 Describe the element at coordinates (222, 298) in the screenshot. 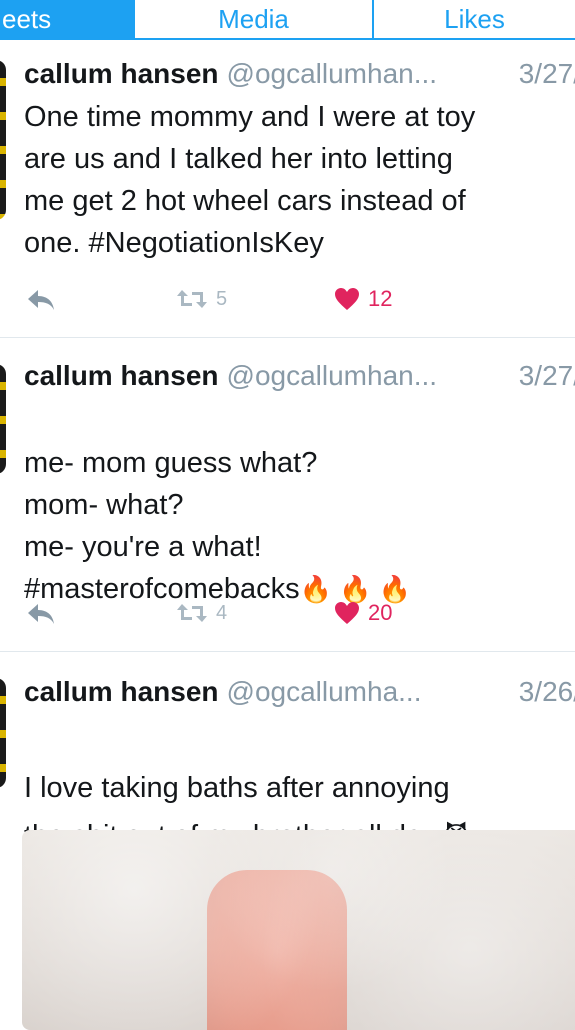

I see `retweet-count: 5` at that location.